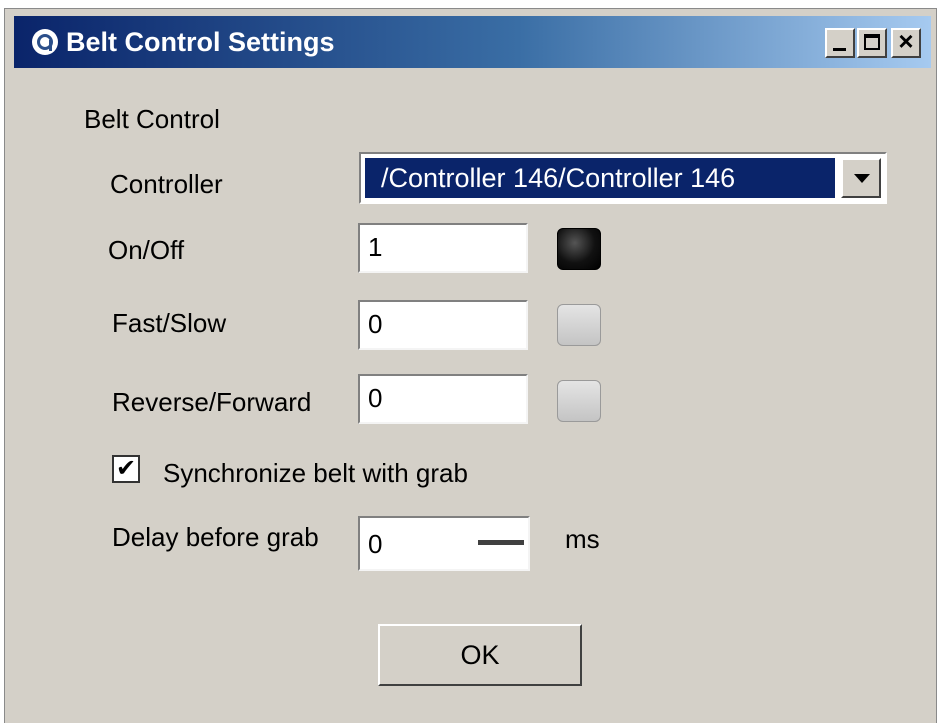 The width and height of the screenshot is (940, 723). Describe the element at coordinates (45, 42) in the screenshot. I see `app-icon` at that location.